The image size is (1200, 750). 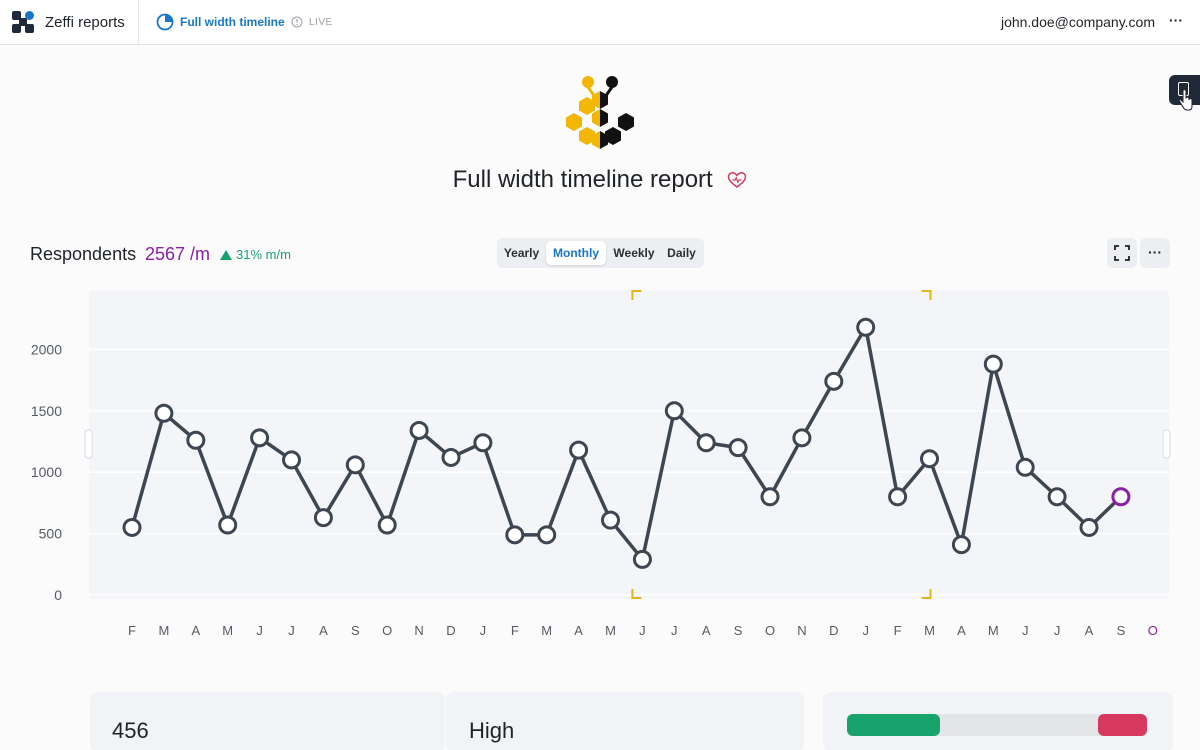 I want to click on metric-value: 2567 /m, so click(x=178, y=254).